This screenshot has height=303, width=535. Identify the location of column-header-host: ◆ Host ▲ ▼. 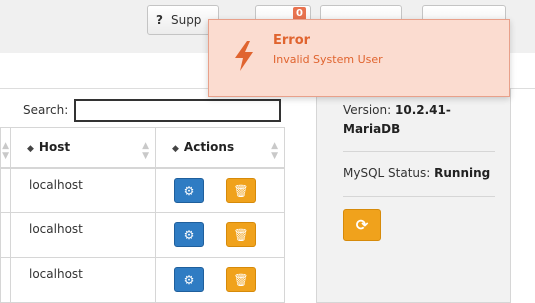
(83, 148).